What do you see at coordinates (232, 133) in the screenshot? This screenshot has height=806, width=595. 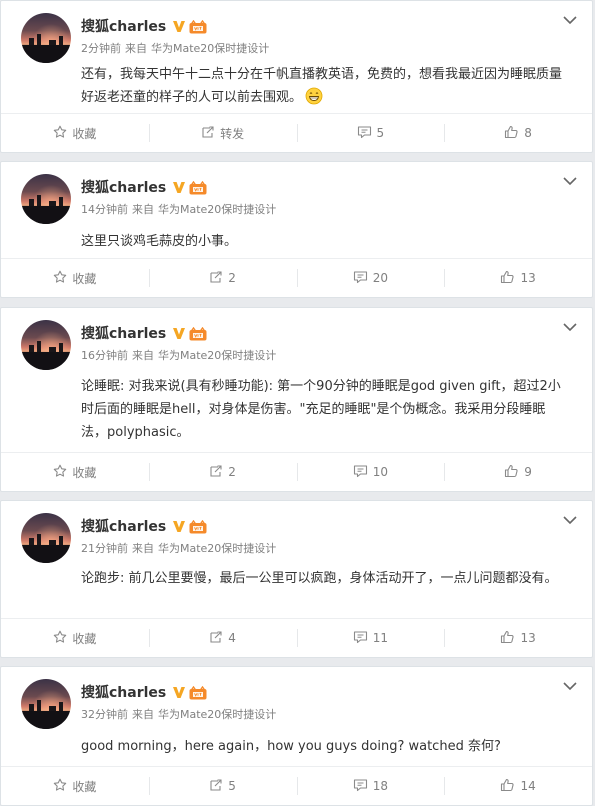 I see `repost-count: 转发` at bounding box center [232, 133].